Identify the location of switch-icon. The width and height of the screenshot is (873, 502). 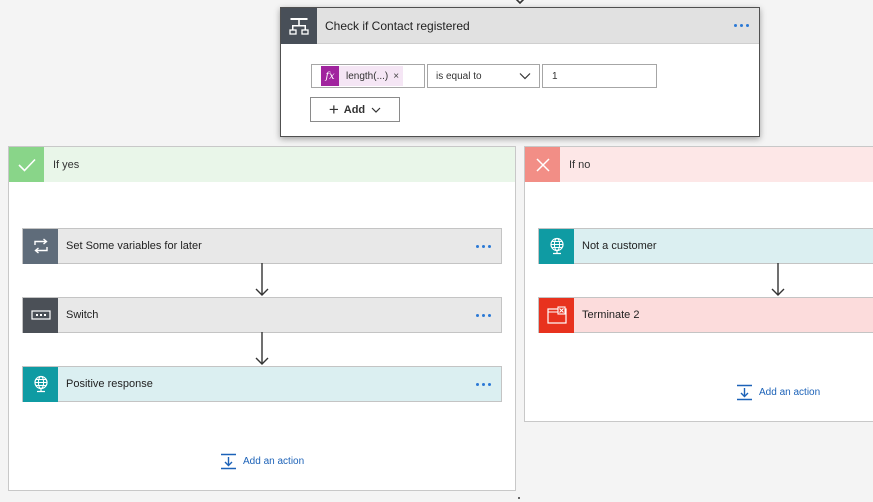
(40, 315).